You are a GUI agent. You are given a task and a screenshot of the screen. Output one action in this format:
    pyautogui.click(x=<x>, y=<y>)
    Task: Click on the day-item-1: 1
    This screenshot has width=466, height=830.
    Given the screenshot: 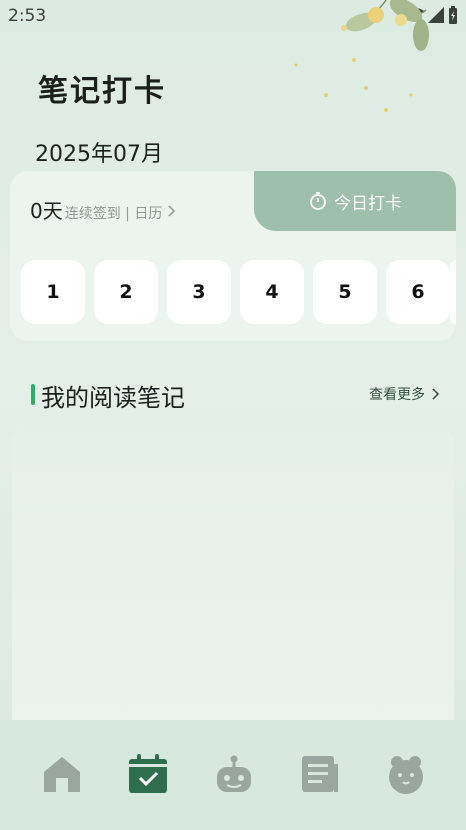 What is the action you would take?
    pyautogui.click(x=53, y=292)
    